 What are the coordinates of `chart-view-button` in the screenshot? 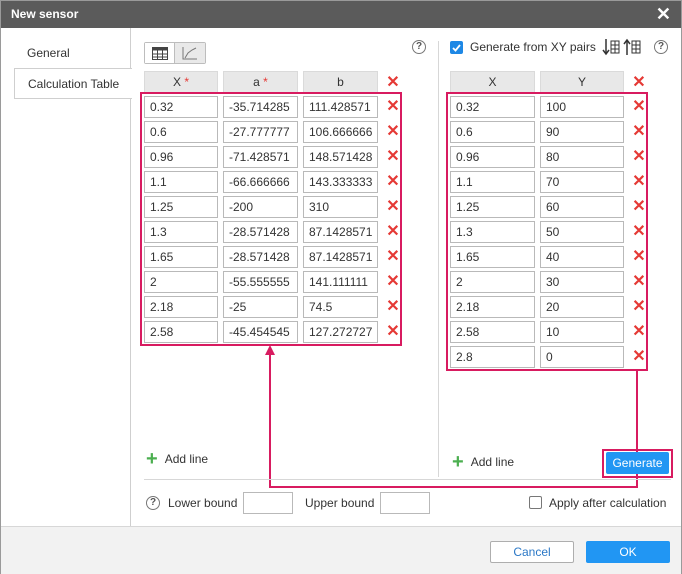 It's located at (190, 53).